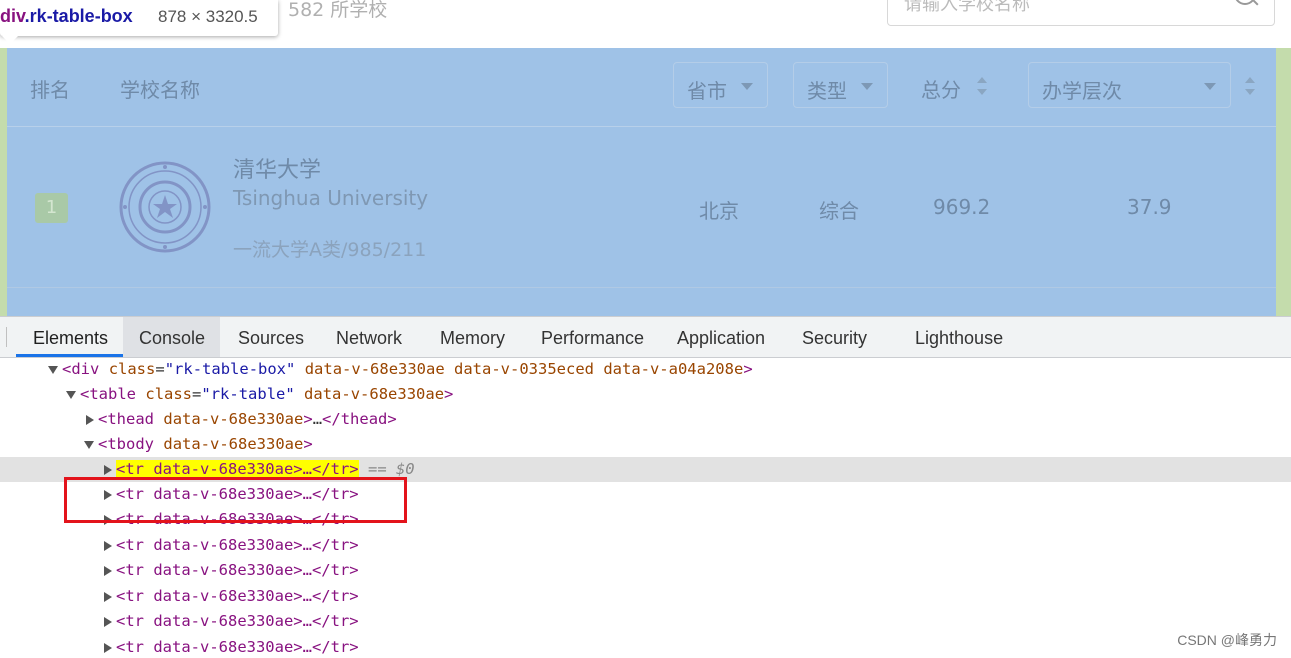 The height and width of the screenshot is (658, 1291). Describe the element at coordinates (160, 90) in the screenshot. I see `header-school-name: 学校名称` at that location.